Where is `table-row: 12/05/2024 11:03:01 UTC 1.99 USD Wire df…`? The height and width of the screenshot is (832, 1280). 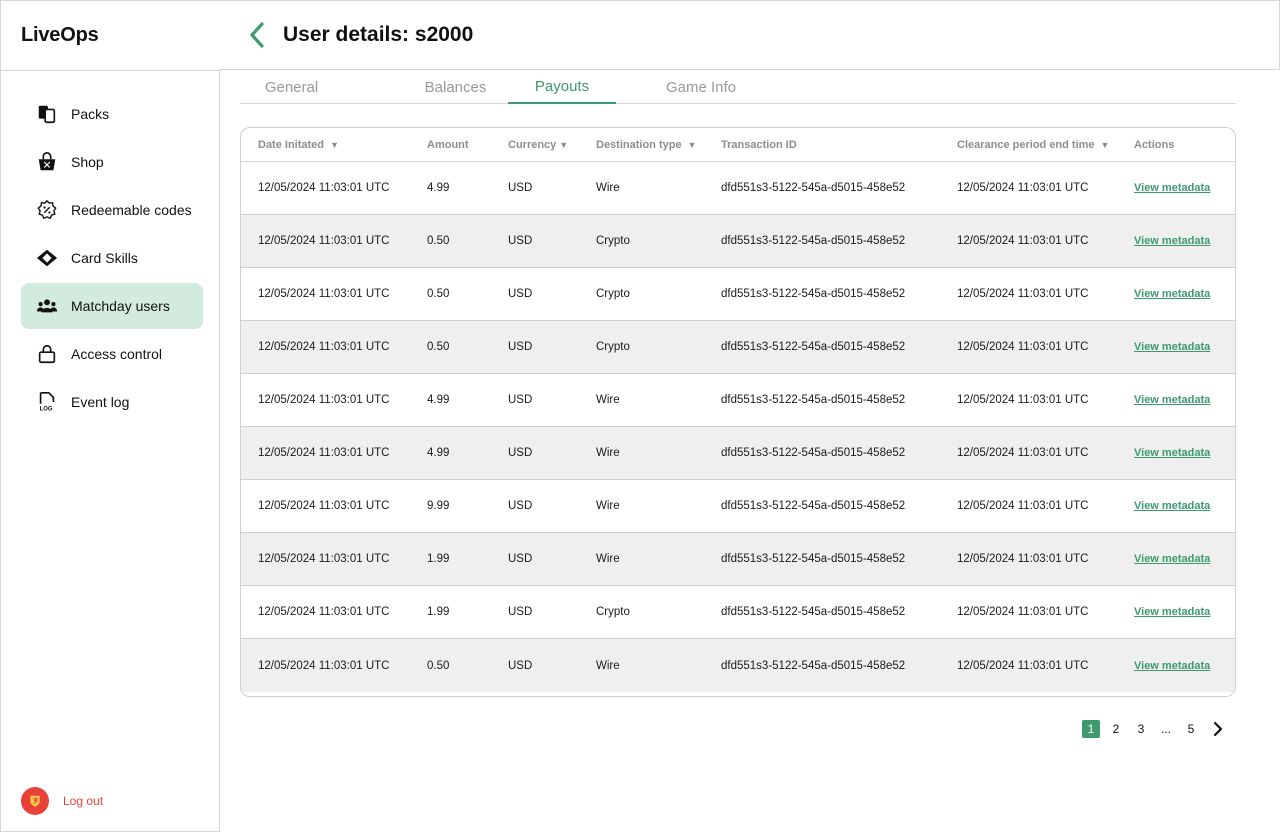
table-row: 12/05/2024 11:03:01 UTC 1.99 USD Wire df… is located at coordinates (738, 559).